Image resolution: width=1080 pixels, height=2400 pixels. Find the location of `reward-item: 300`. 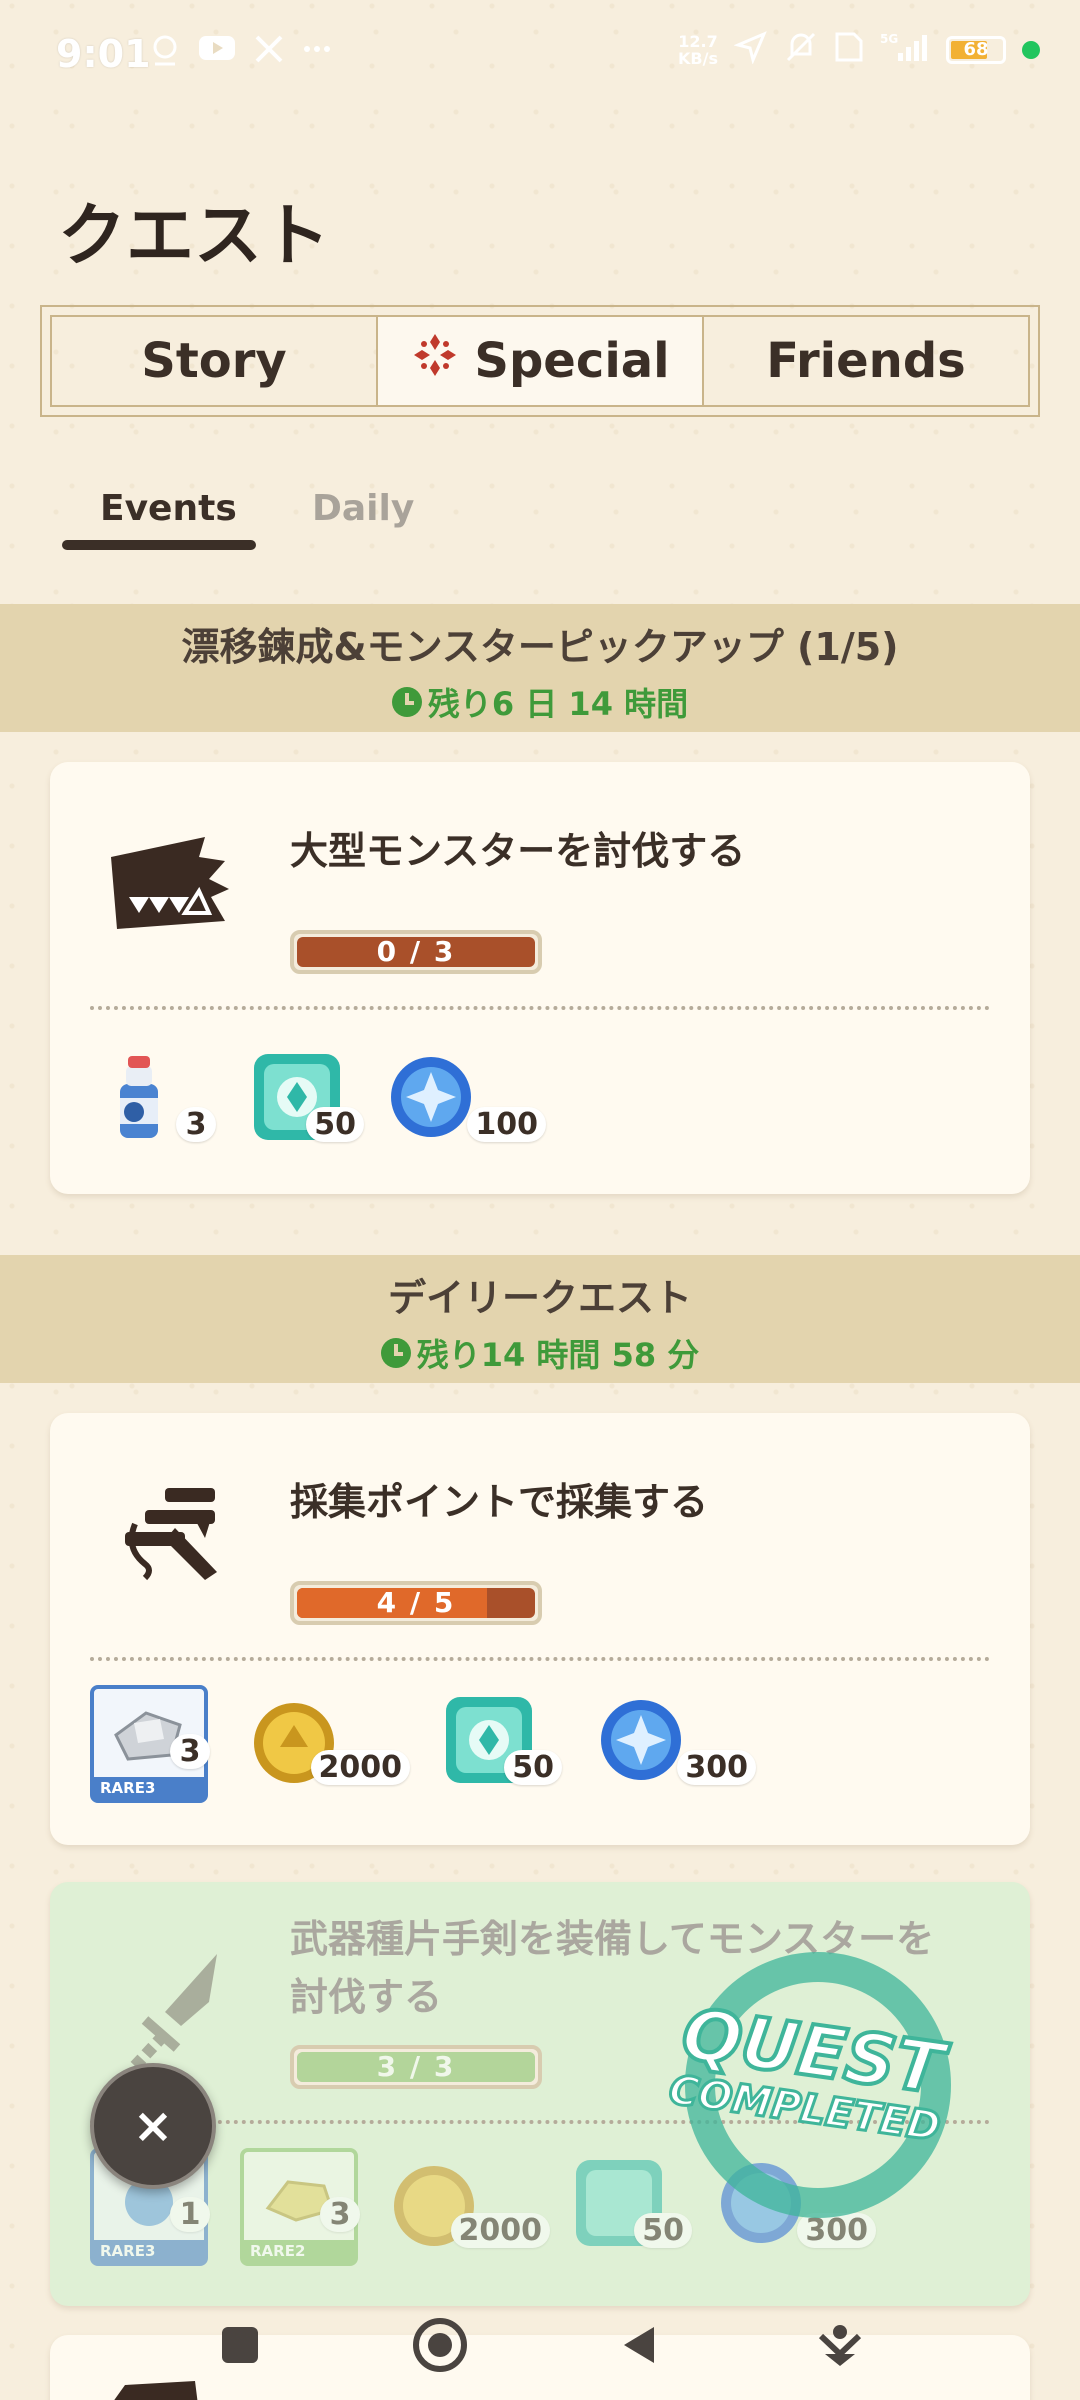

reward-item: 300 is located at coordinates (676, 1740).